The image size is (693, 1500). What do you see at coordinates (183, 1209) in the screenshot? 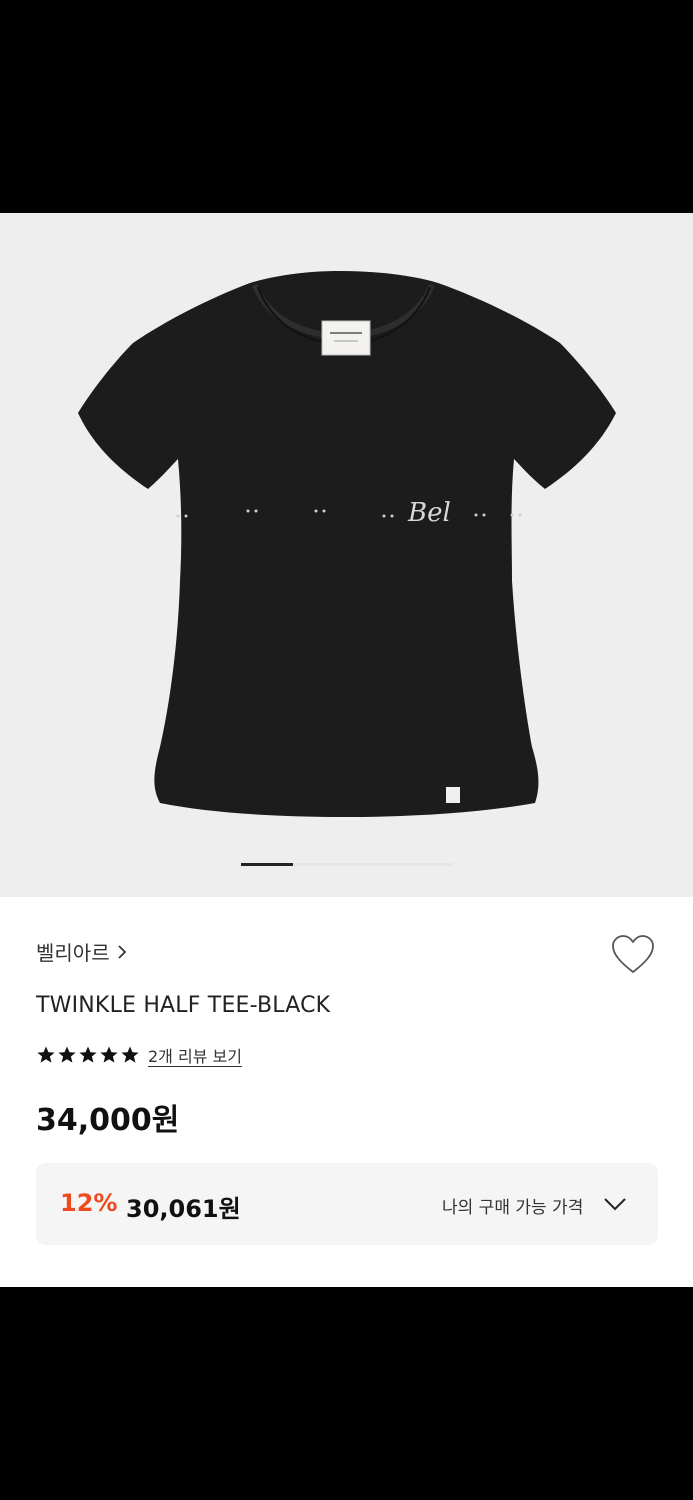
I see `sale-price: 30,061원` at bounding box center [183, 1209].